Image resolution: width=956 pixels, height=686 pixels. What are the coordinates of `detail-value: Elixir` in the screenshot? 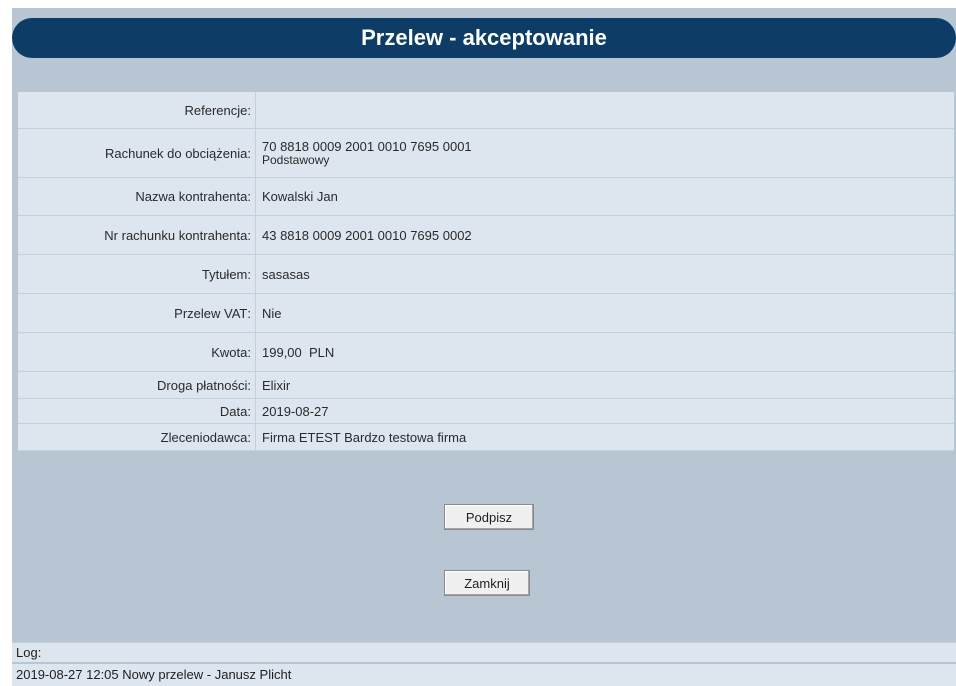 It's located at (605, 385).